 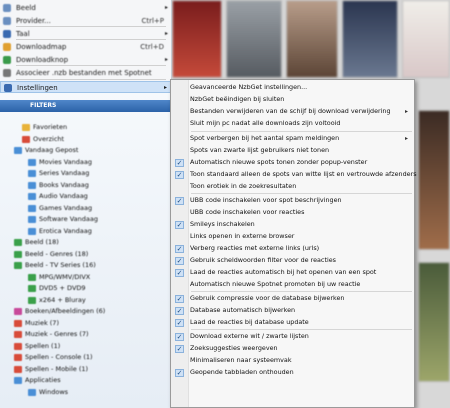 What do you see at coordinates (86, 128) in the screenshot?
I see `filter-tree-item: Favorieten` at bounding box center [86, 128].